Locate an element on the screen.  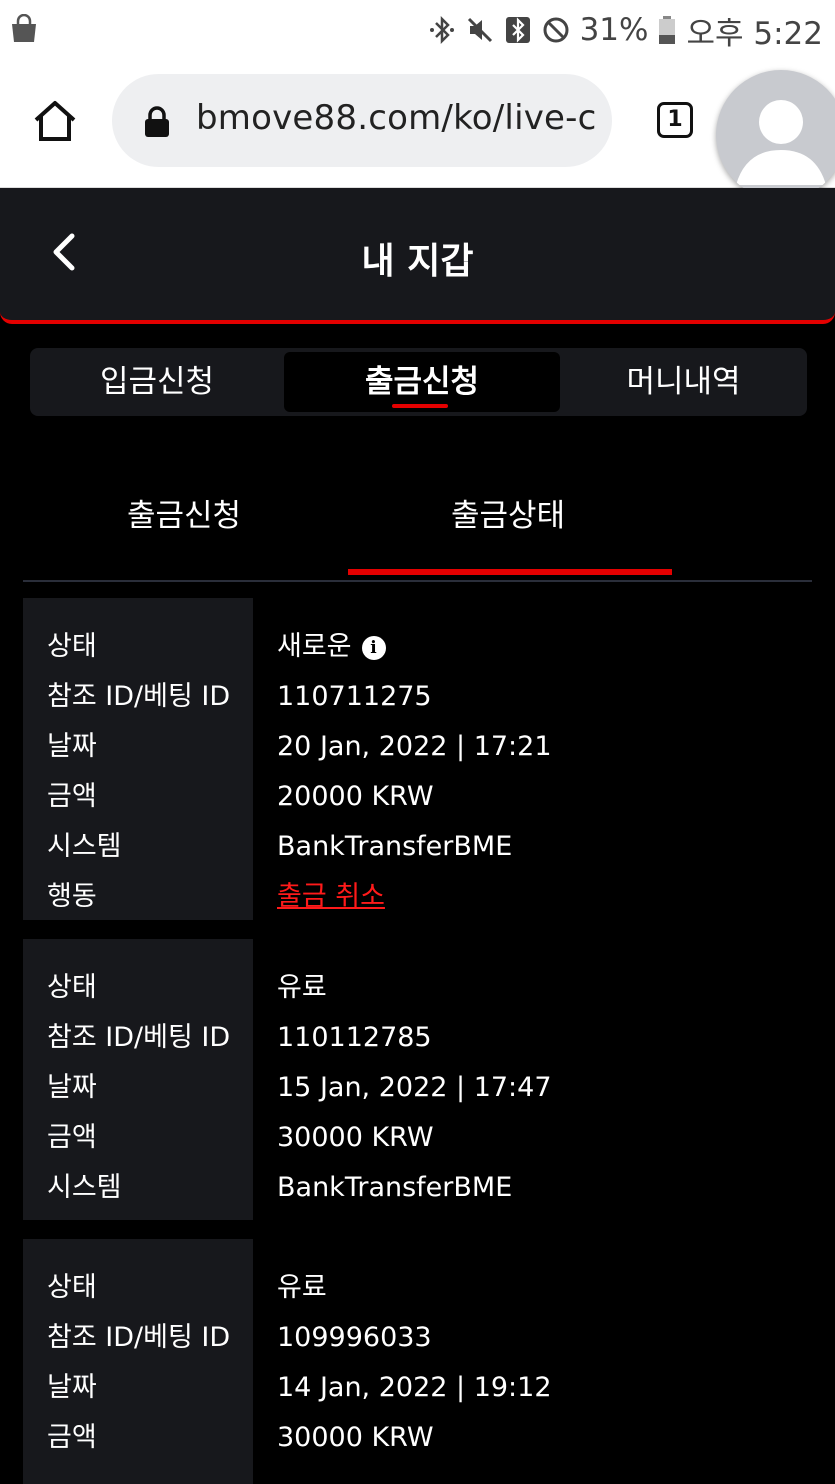
ref-value: 109996033 is located at coordinates (354, 1337).